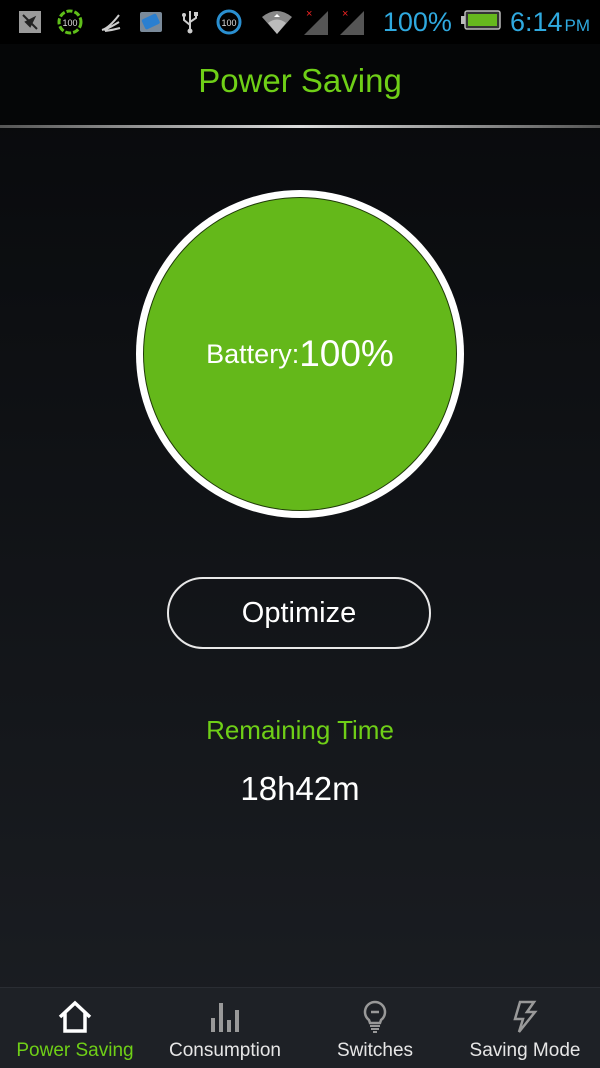 The height and width of the screenshot is (1068, 600). Describe the element at coordinates (525, 1050) in the screenshot. I see `nav-label: Saving Mode` at that location.